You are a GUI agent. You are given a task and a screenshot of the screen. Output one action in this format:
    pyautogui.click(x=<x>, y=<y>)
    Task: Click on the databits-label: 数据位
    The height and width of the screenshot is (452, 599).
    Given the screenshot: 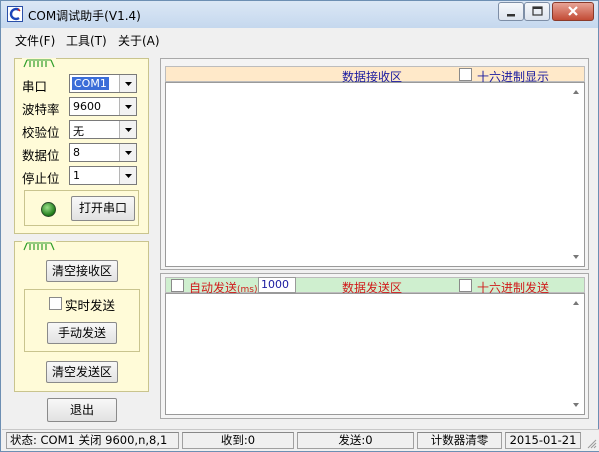 What is the action you would take?
    pyautogui.click(x=41, y=155)
    